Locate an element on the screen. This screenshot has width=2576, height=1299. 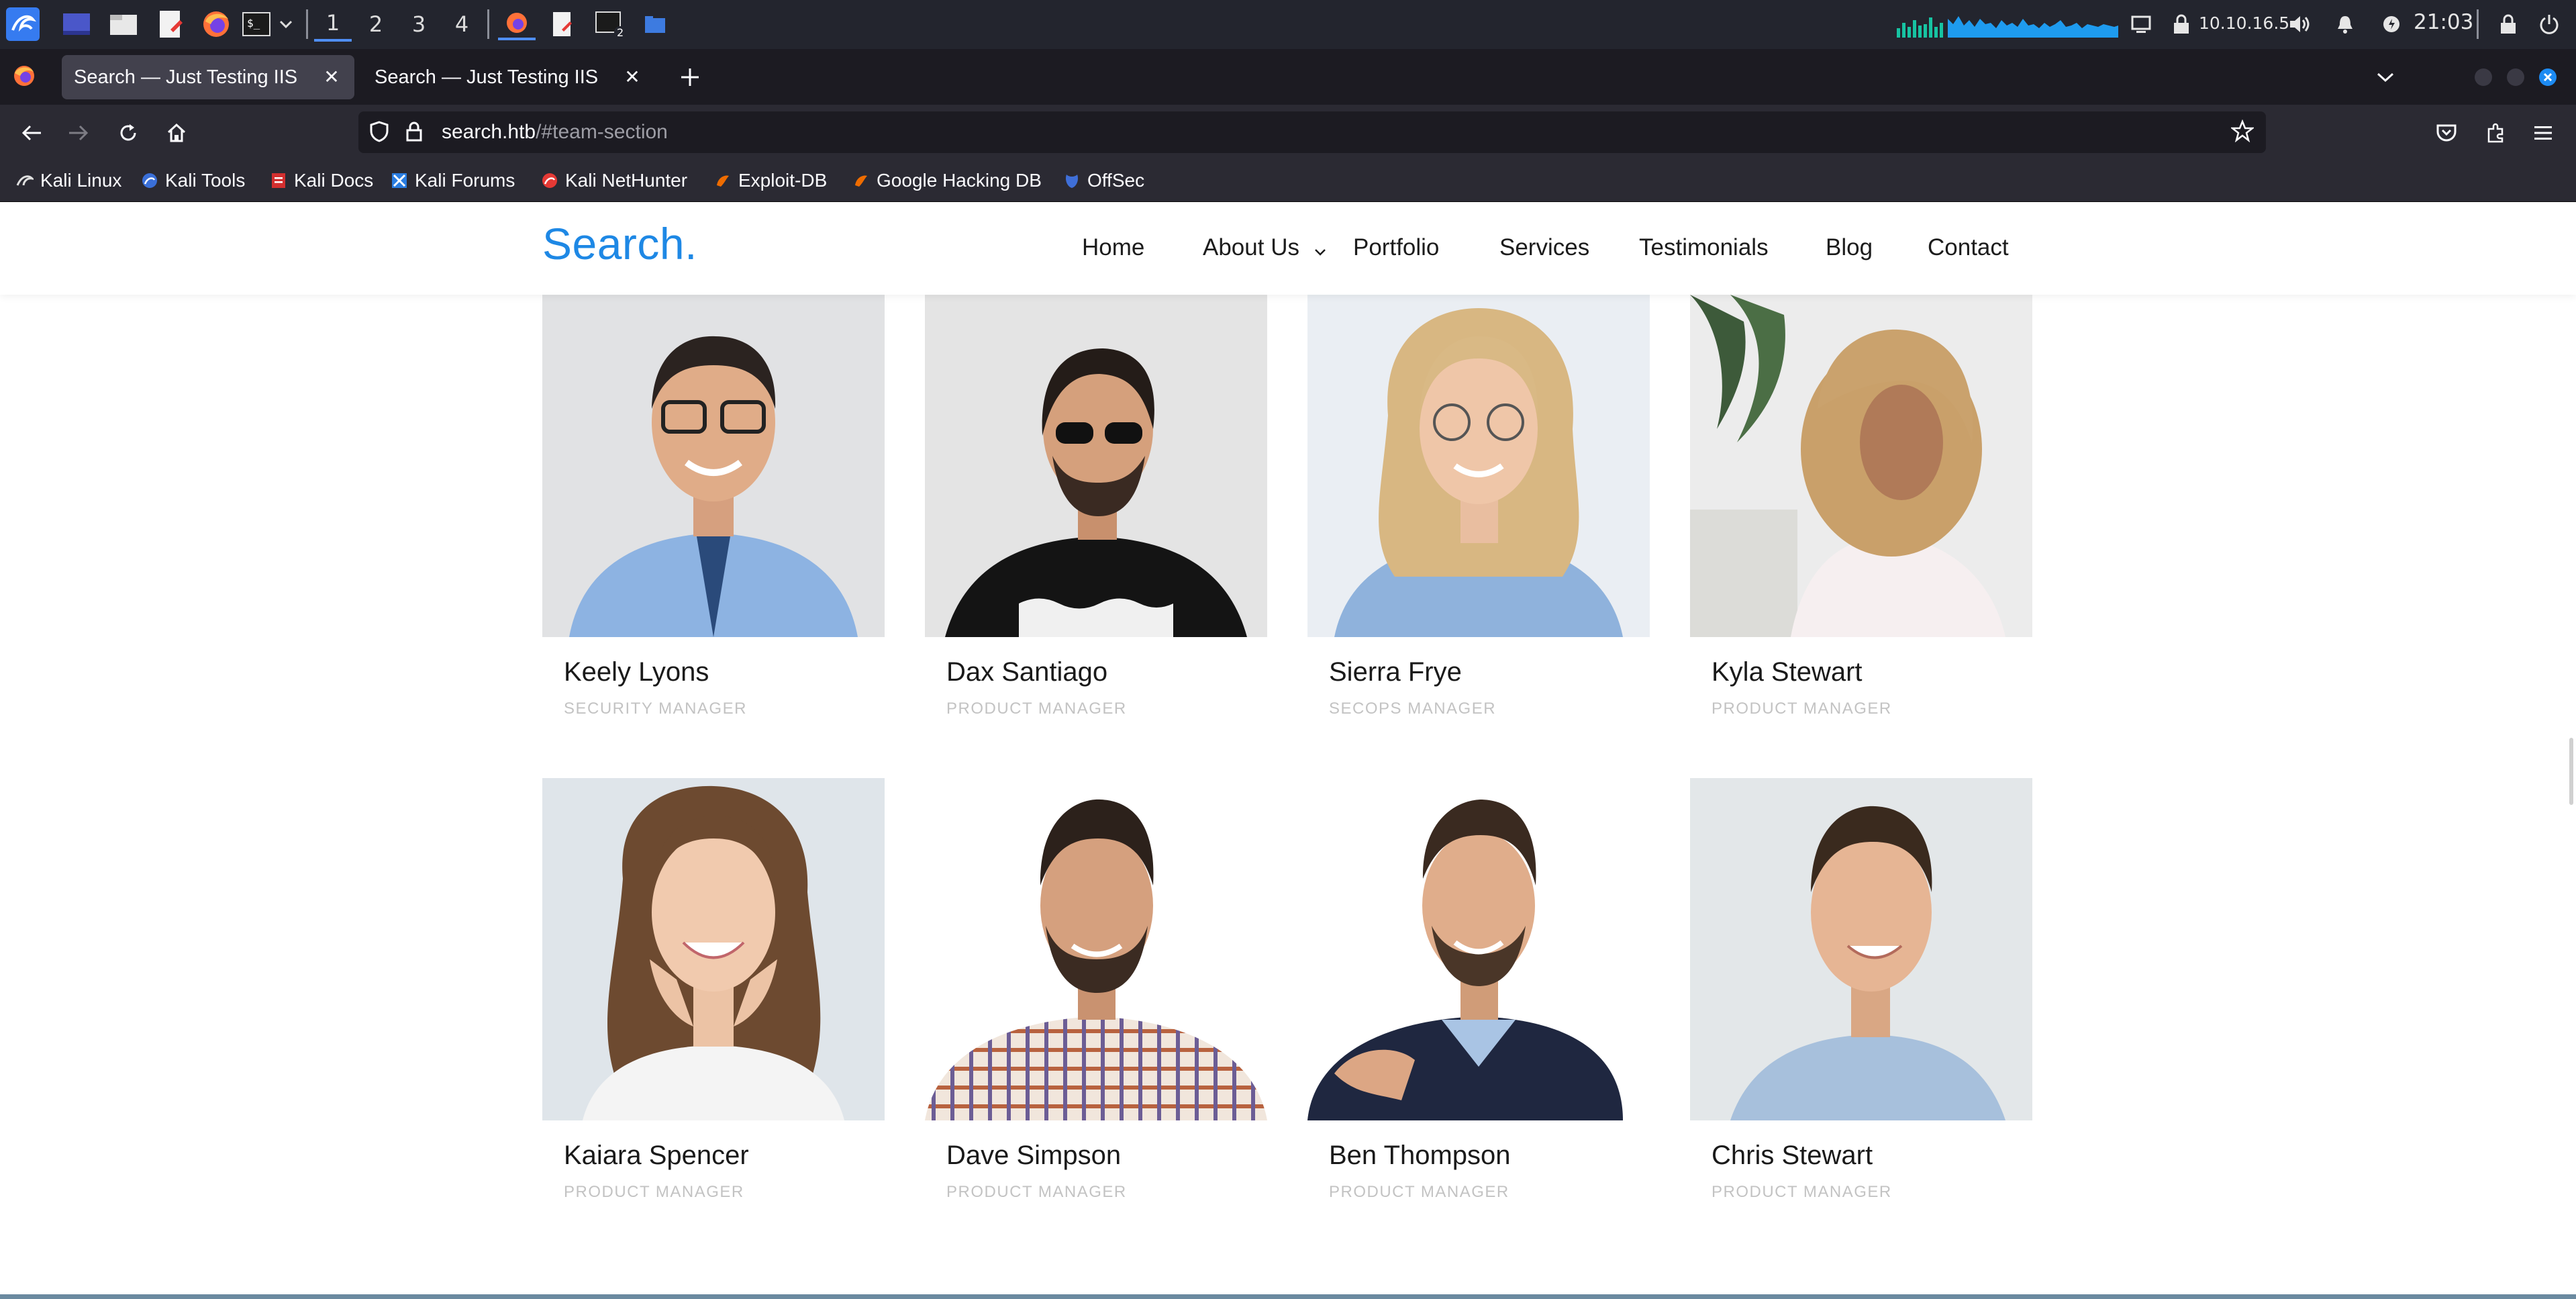
lock-screen-icon is located at coordinates (2508, 24).